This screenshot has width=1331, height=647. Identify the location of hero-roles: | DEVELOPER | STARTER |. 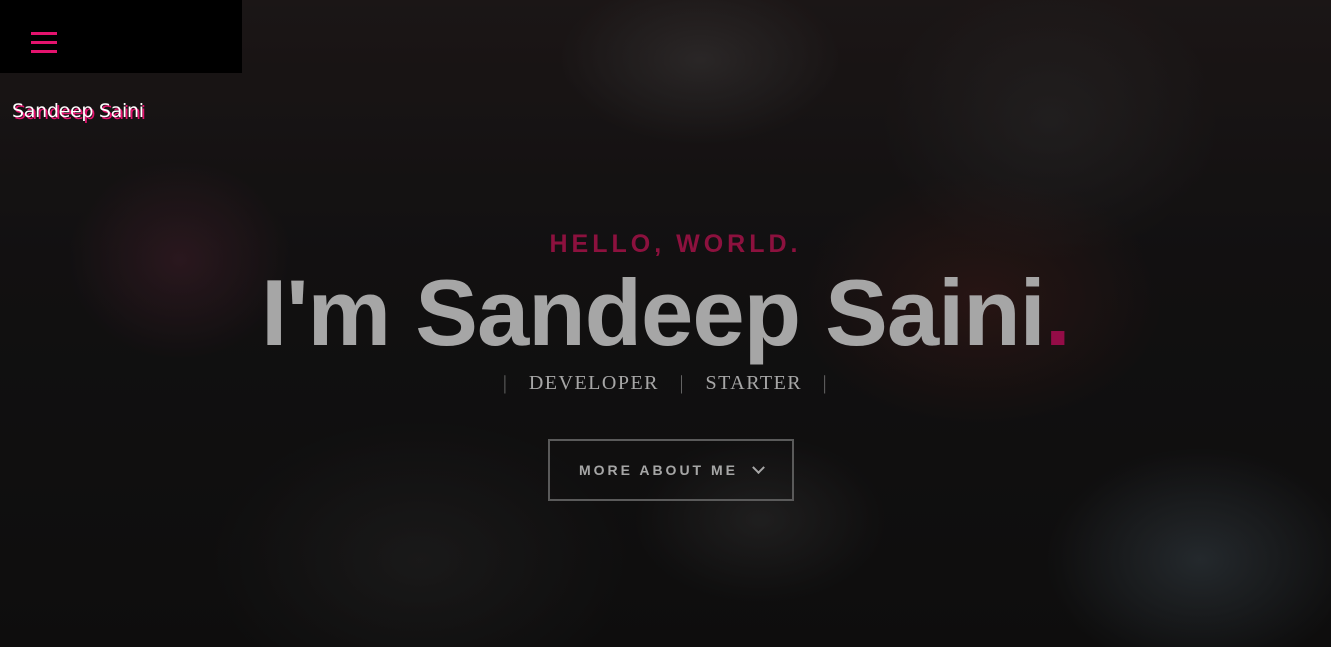
(665, 383).